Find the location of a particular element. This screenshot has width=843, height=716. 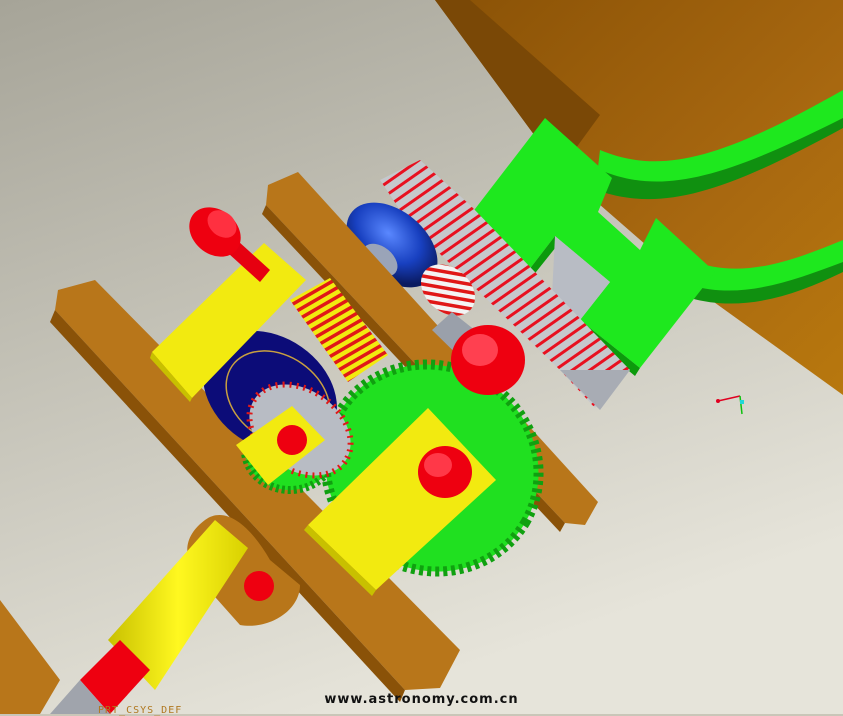

red-pin-large is located at coordinates (445, 472).